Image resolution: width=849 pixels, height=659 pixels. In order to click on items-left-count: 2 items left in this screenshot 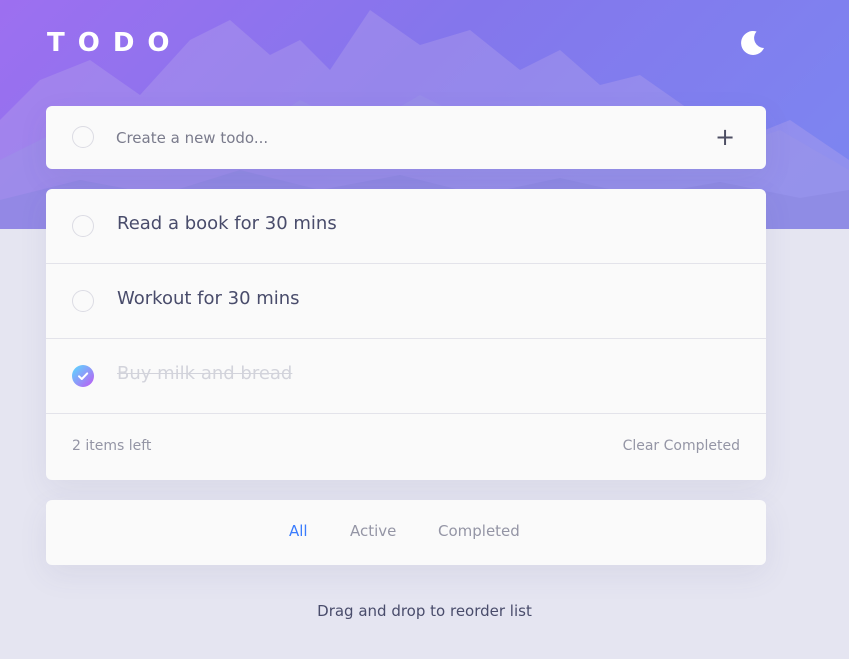, I will do `click(112, 446)`.